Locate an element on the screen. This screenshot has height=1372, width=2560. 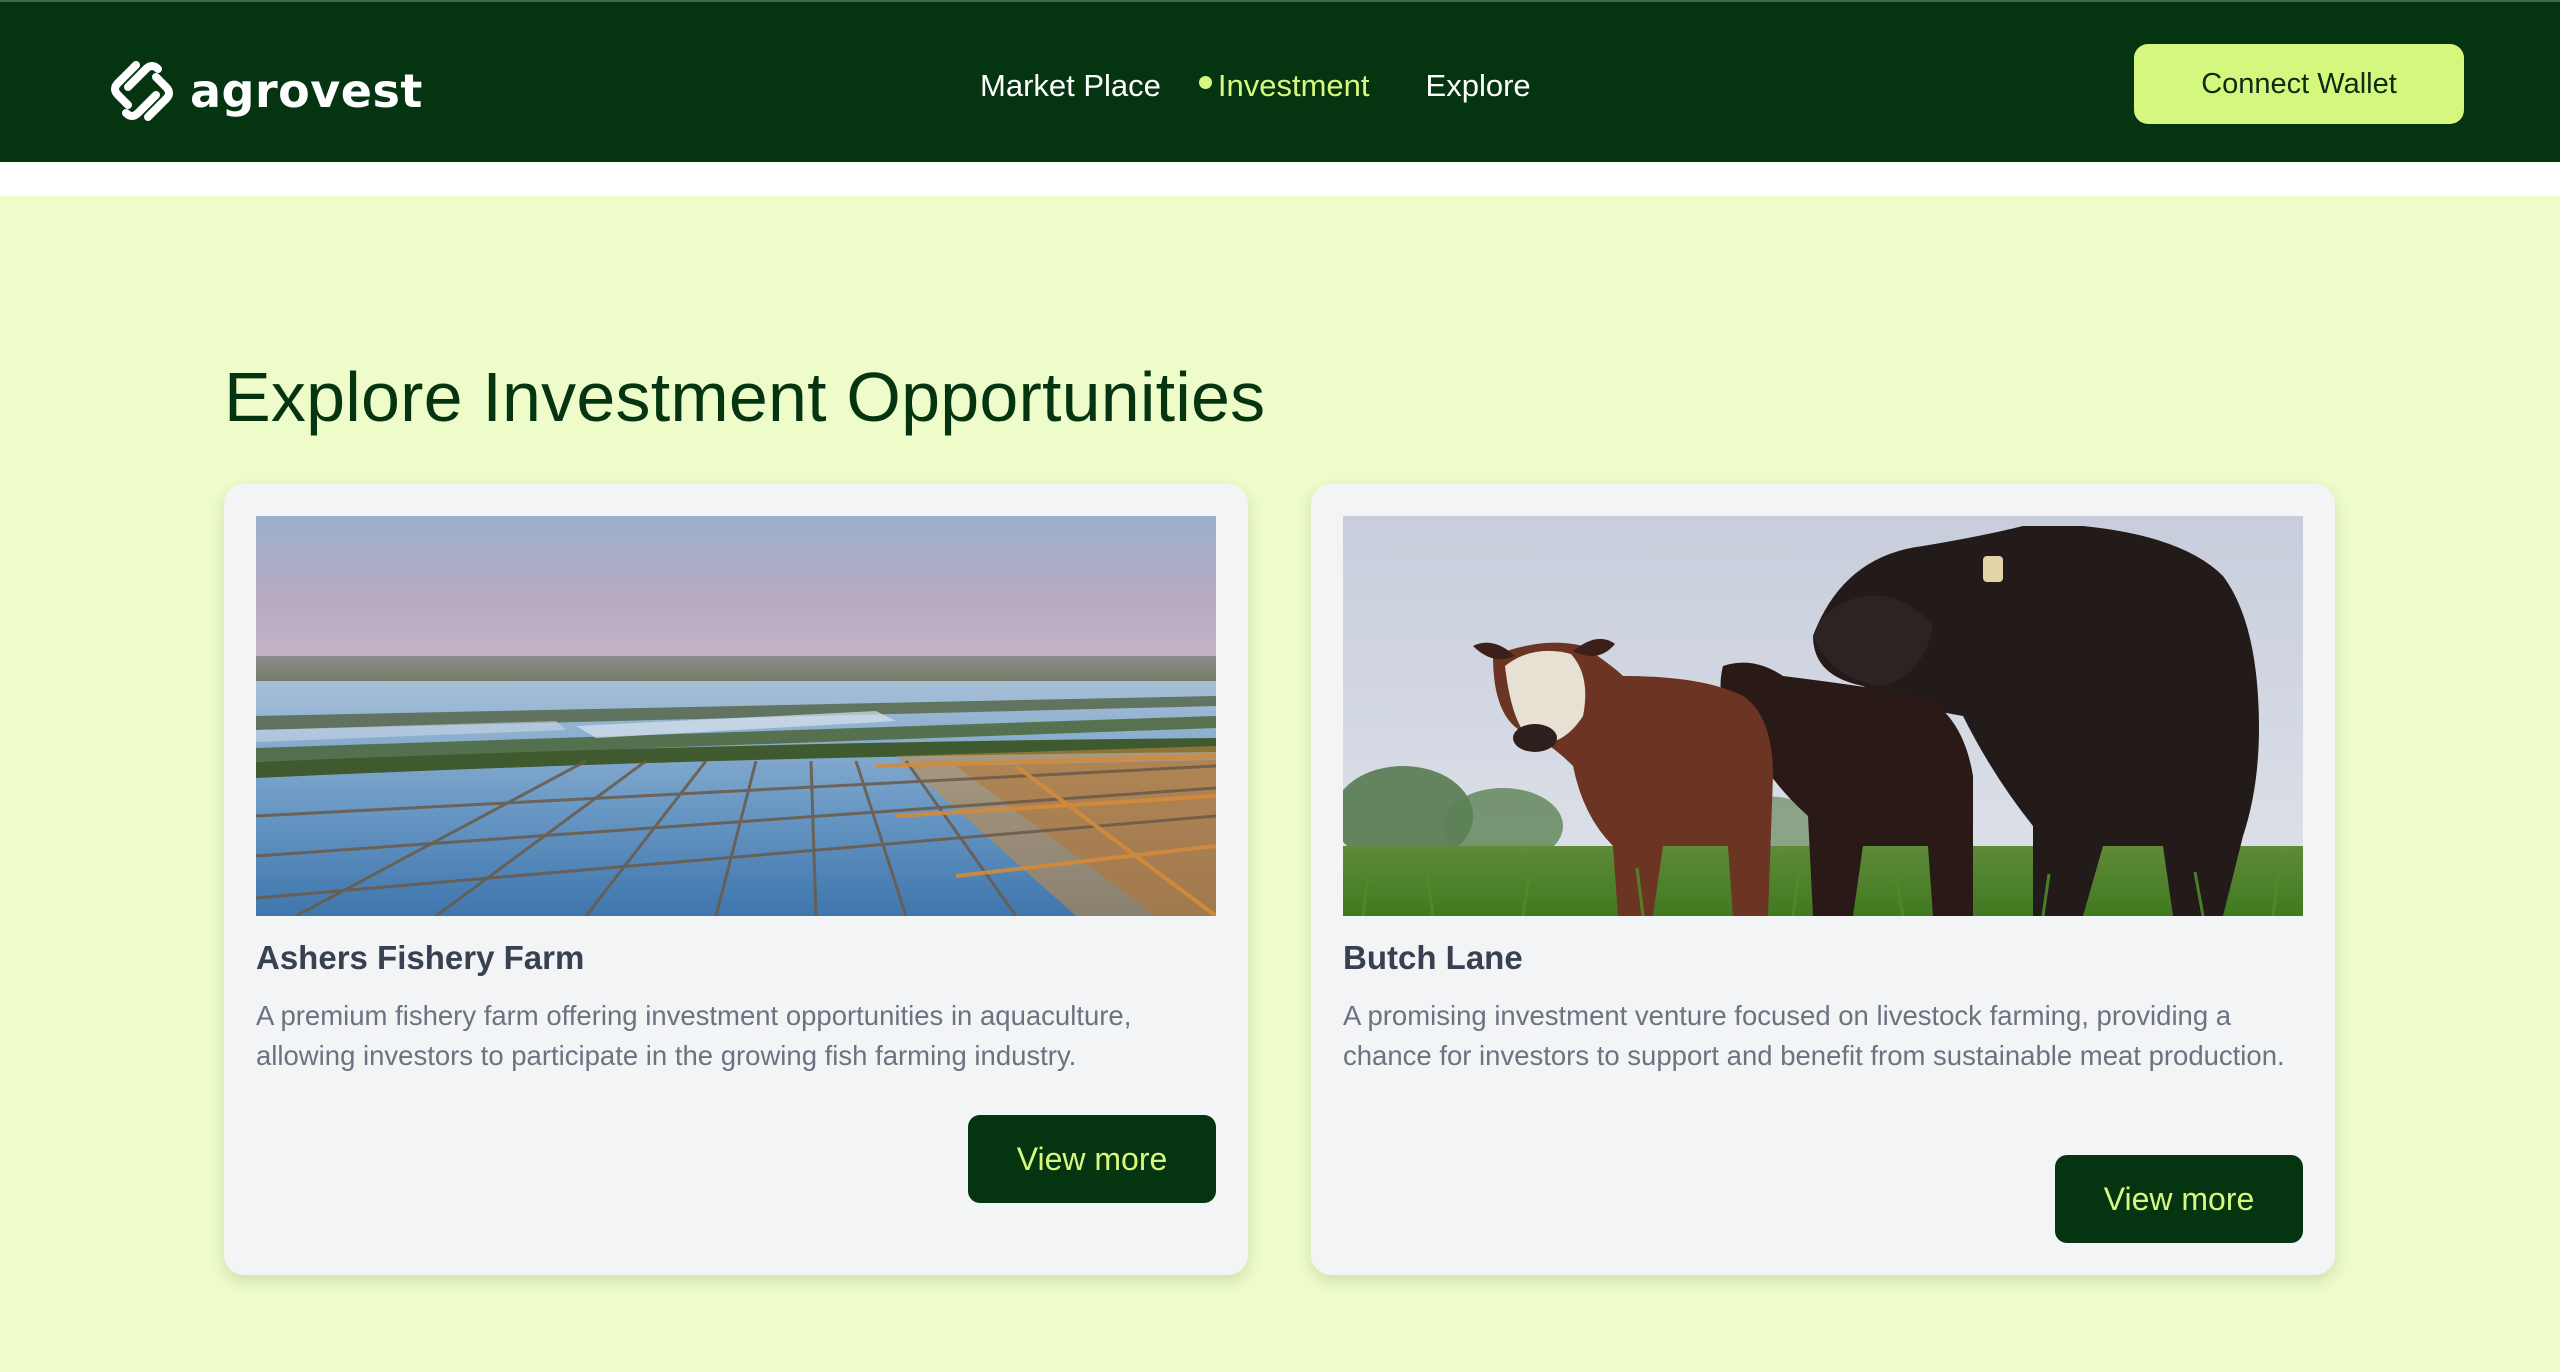
dot-icon is located at coordinates (1205, 82).